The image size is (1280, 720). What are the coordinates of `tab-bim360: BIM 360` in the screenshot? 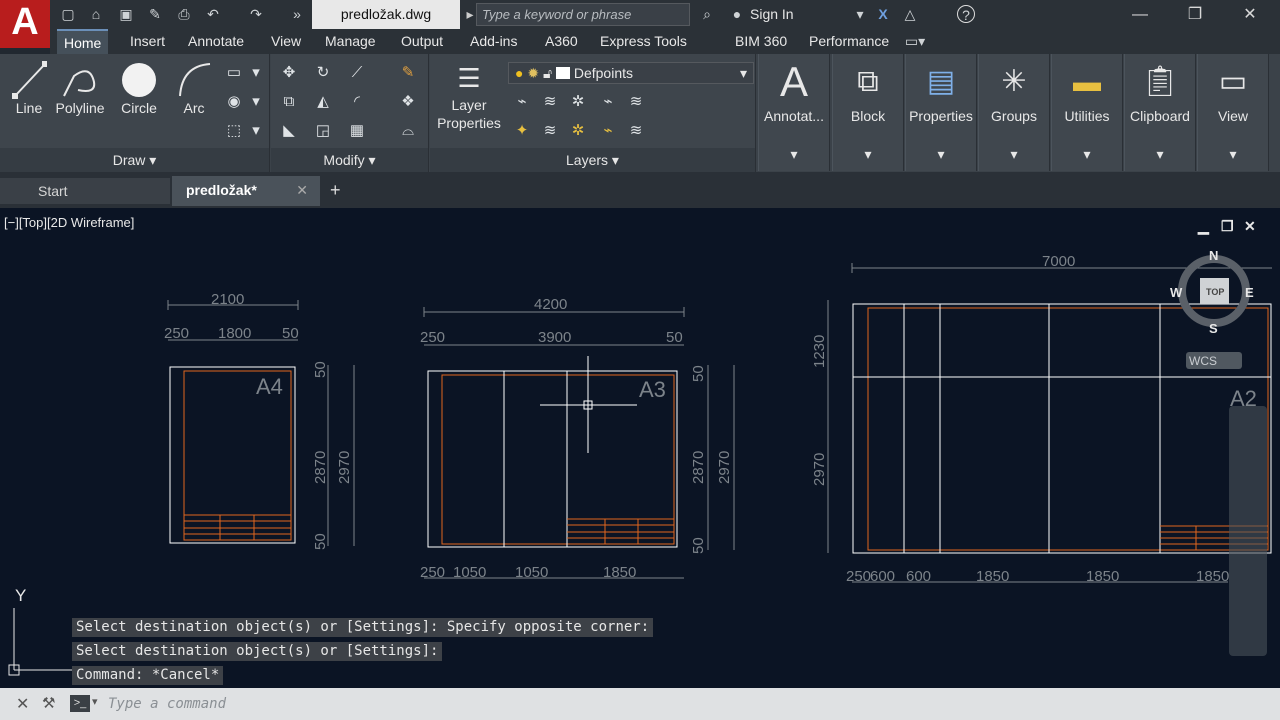 It's located at (761, 41).